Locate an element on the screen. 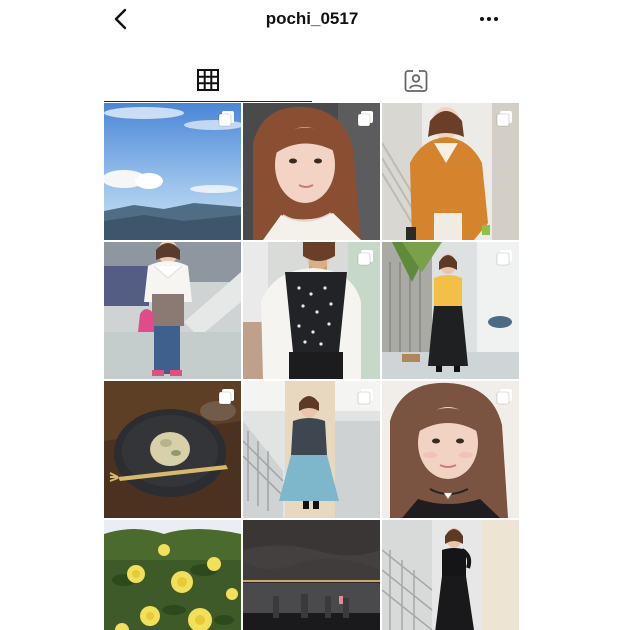 This screenshot has width=630, height=630. post-photo-black-dress is located at coordinates (450, 575).